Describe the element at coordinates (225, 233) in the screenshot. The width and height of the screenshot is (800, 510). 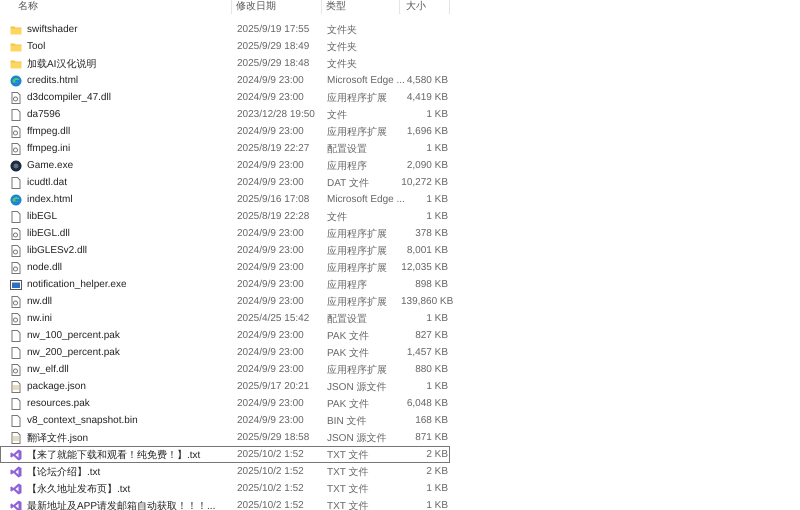
I see `file-row: libEGL.dll 2024/9/9 23:00 应用程序扩展 378 KB` at that location.